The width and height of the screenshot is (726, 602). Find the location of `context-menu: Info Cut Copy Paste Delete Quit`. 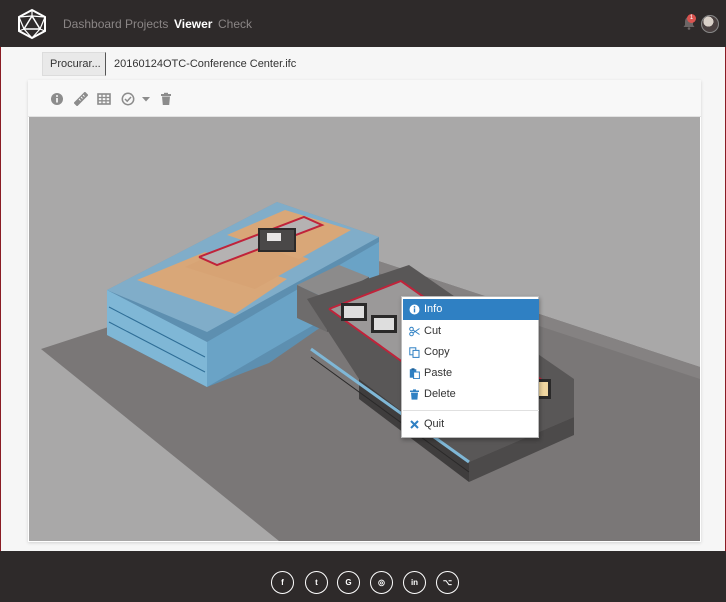

context-menu: Info Cut Copy Paste Delete Quit is located at coordinates (470, 367).